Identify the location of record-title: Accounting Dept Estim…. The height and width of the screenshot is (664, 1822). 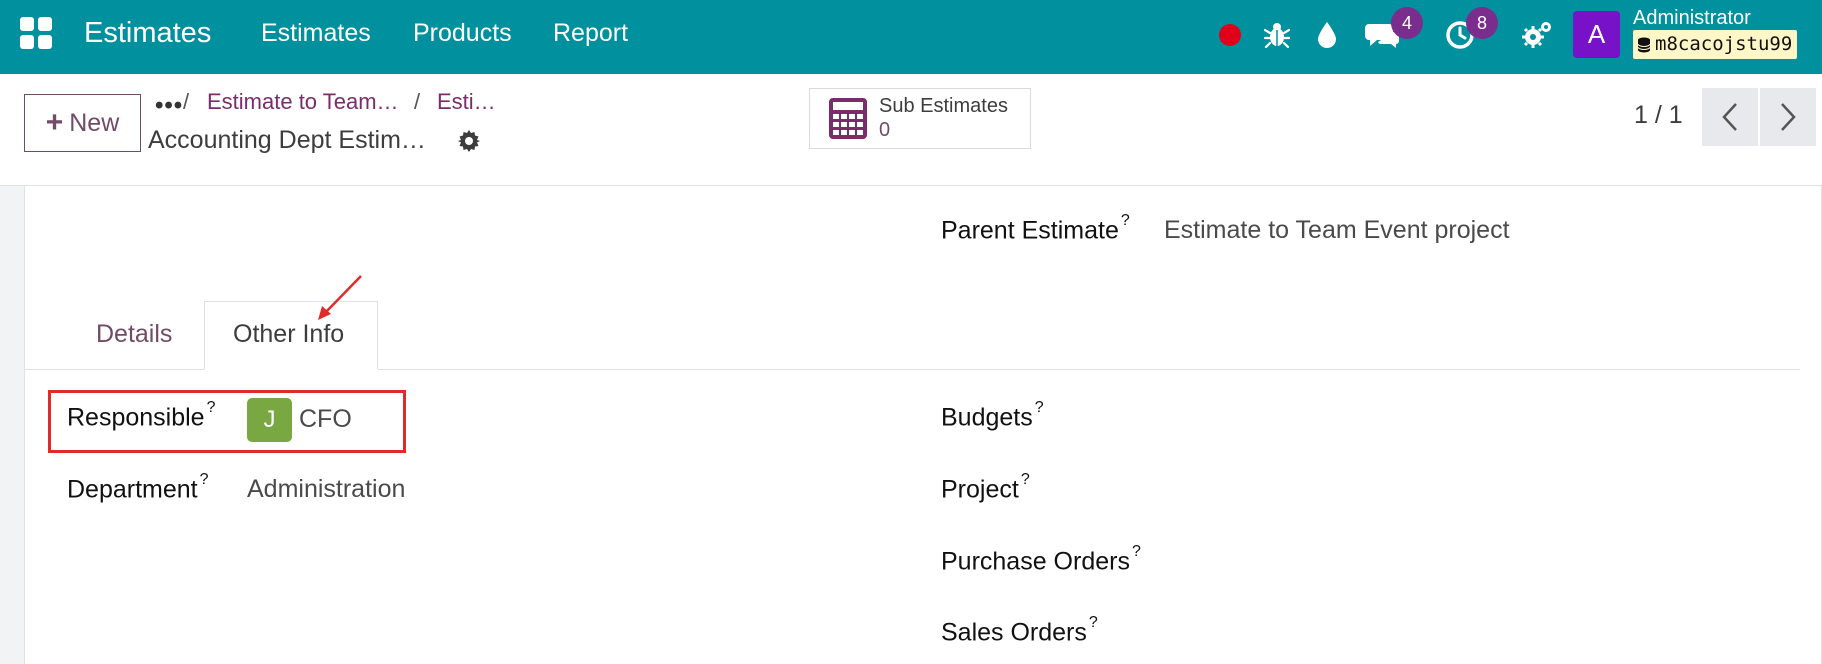
(287, 140).